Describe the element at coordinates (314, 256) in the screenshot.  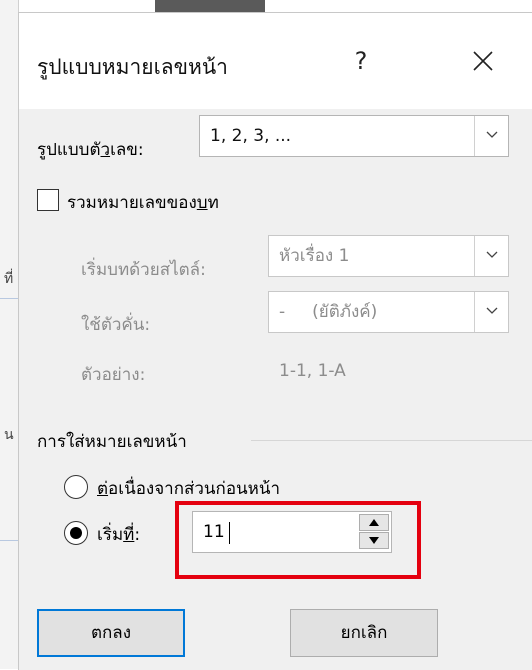
I see `chapter-style-value: หัวเรื่อง 1` at that location.